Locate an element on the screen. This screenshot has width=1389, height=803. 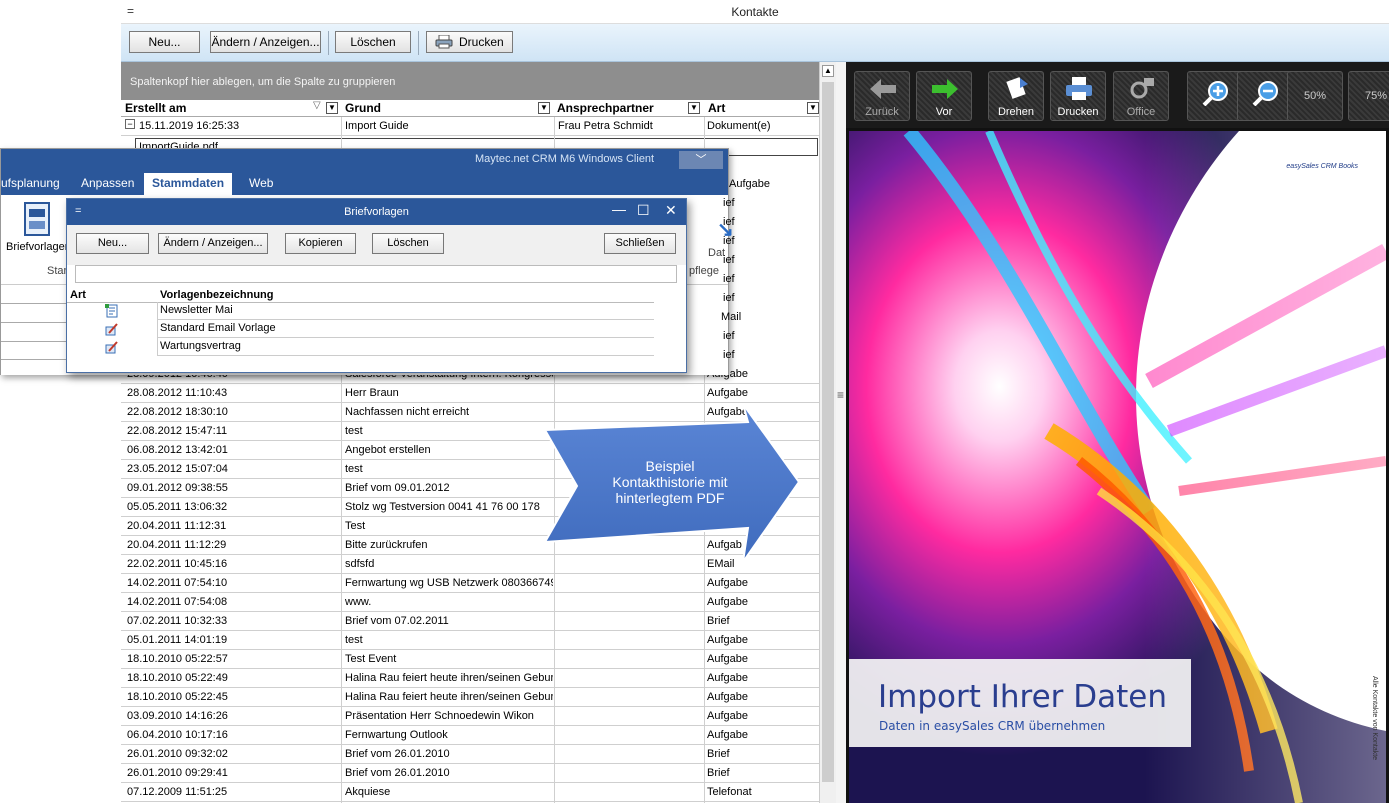
tab-planung: ufsplanung is located at coordinates (30, 183).